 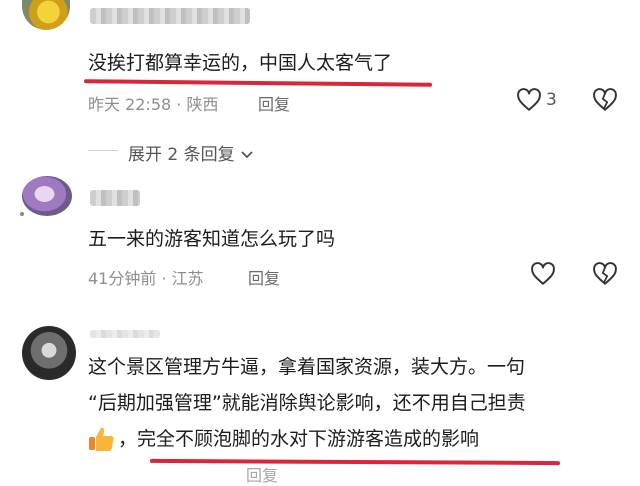 What do you see at coordinates (240, 63) in the screenshot?
I see `comment-text: 没挨打都算幸运的，中国人太客气了` at bounding box center [240, 63].